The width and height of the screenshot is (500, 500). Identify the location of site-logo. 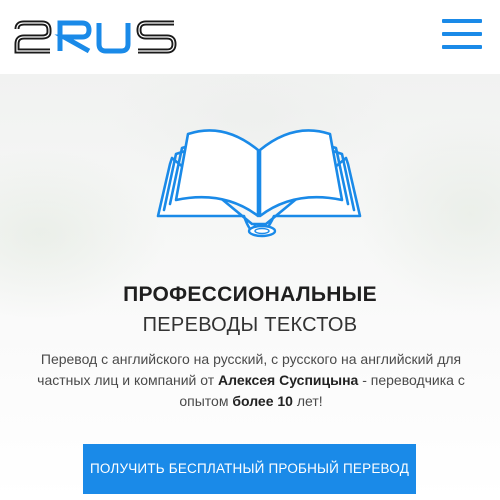
(96, 37).